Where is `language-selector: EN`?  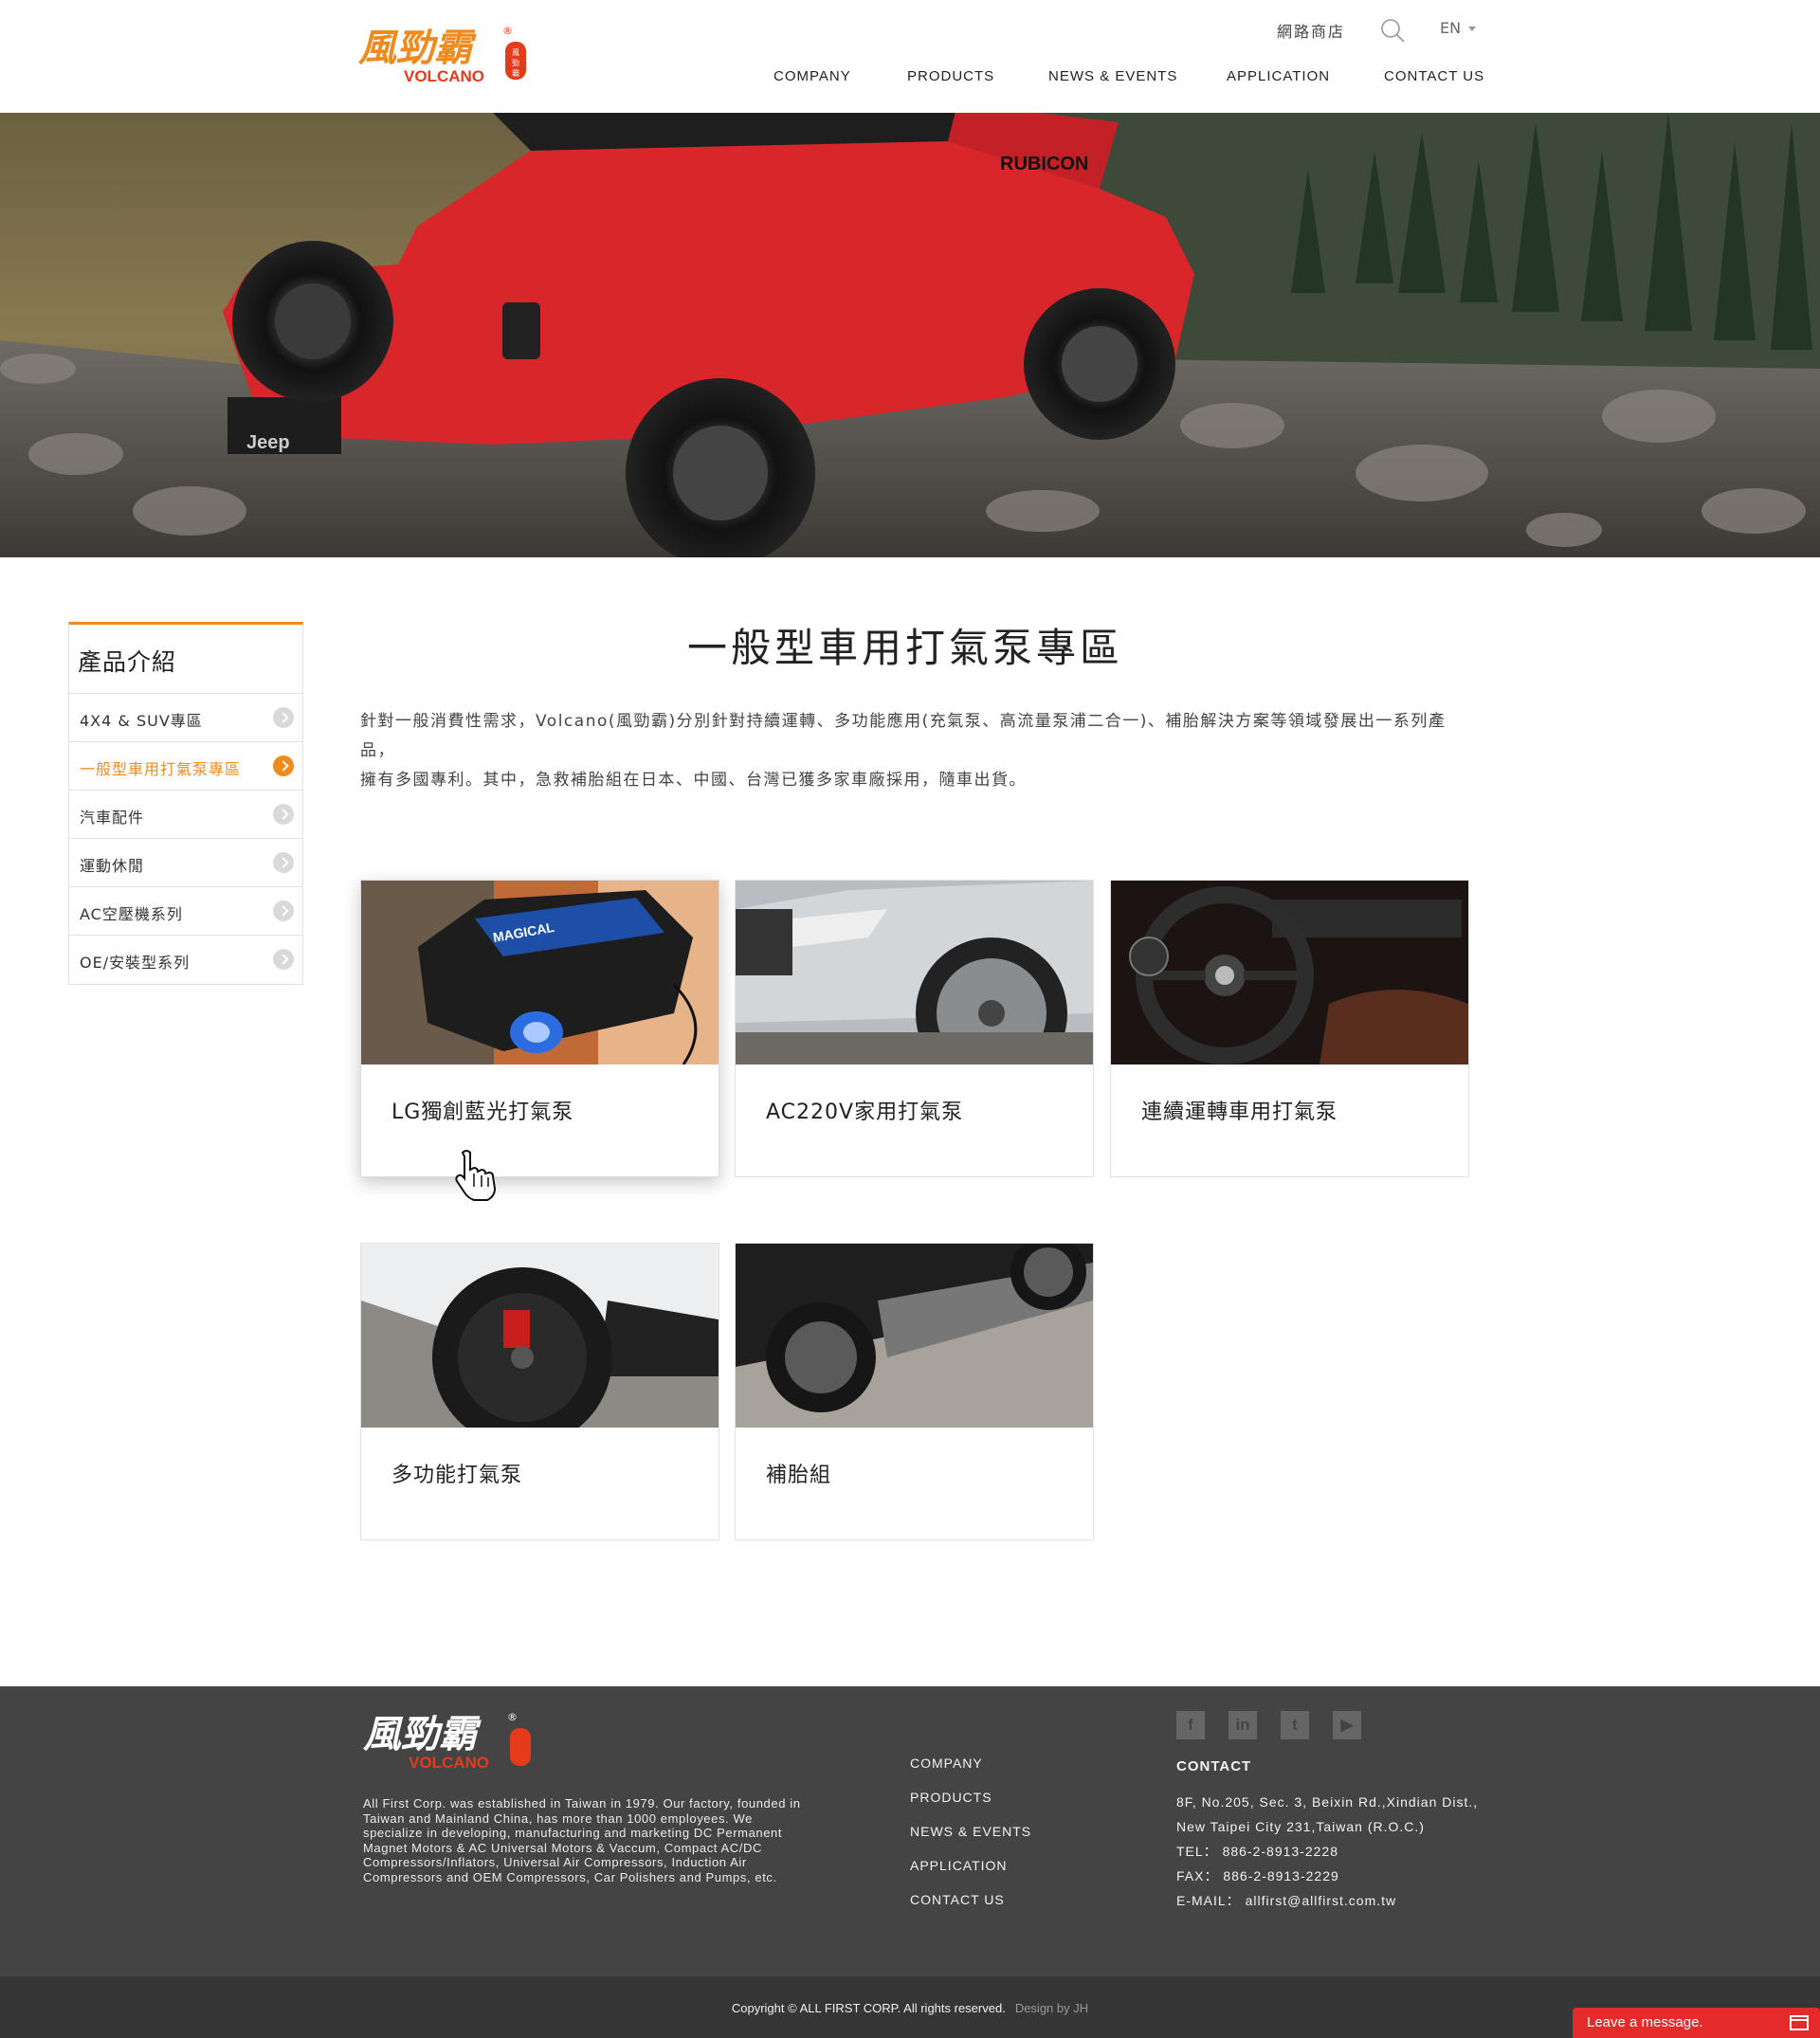 language-selector: EN is located at coordinates (1458, 28).